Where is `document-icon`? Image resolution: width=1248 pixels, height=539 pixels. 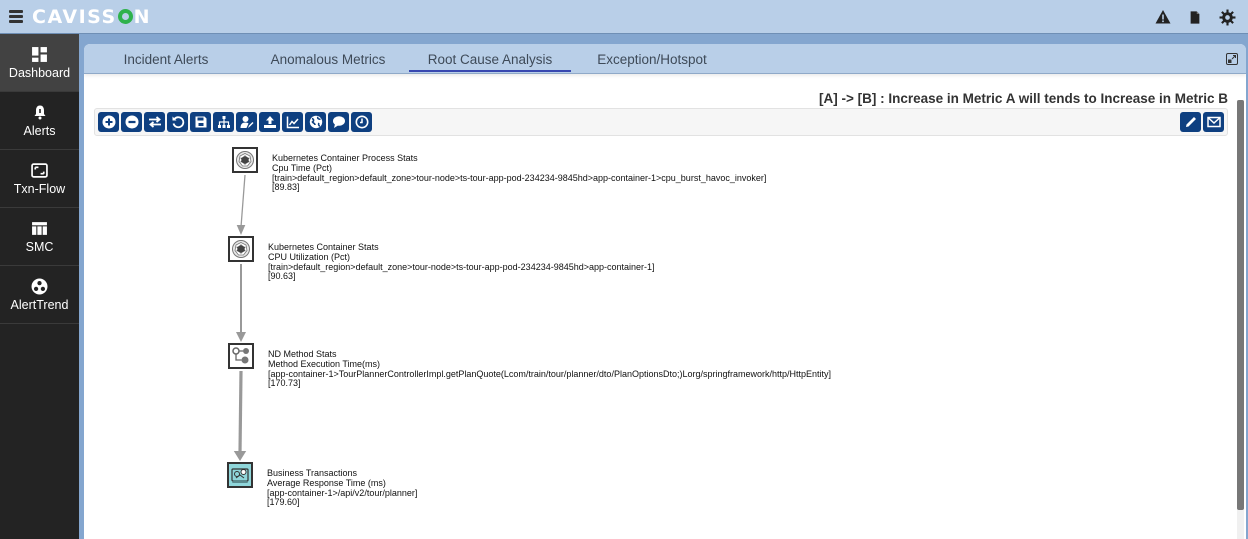
document-icon is located at coordinates (1195, 17).